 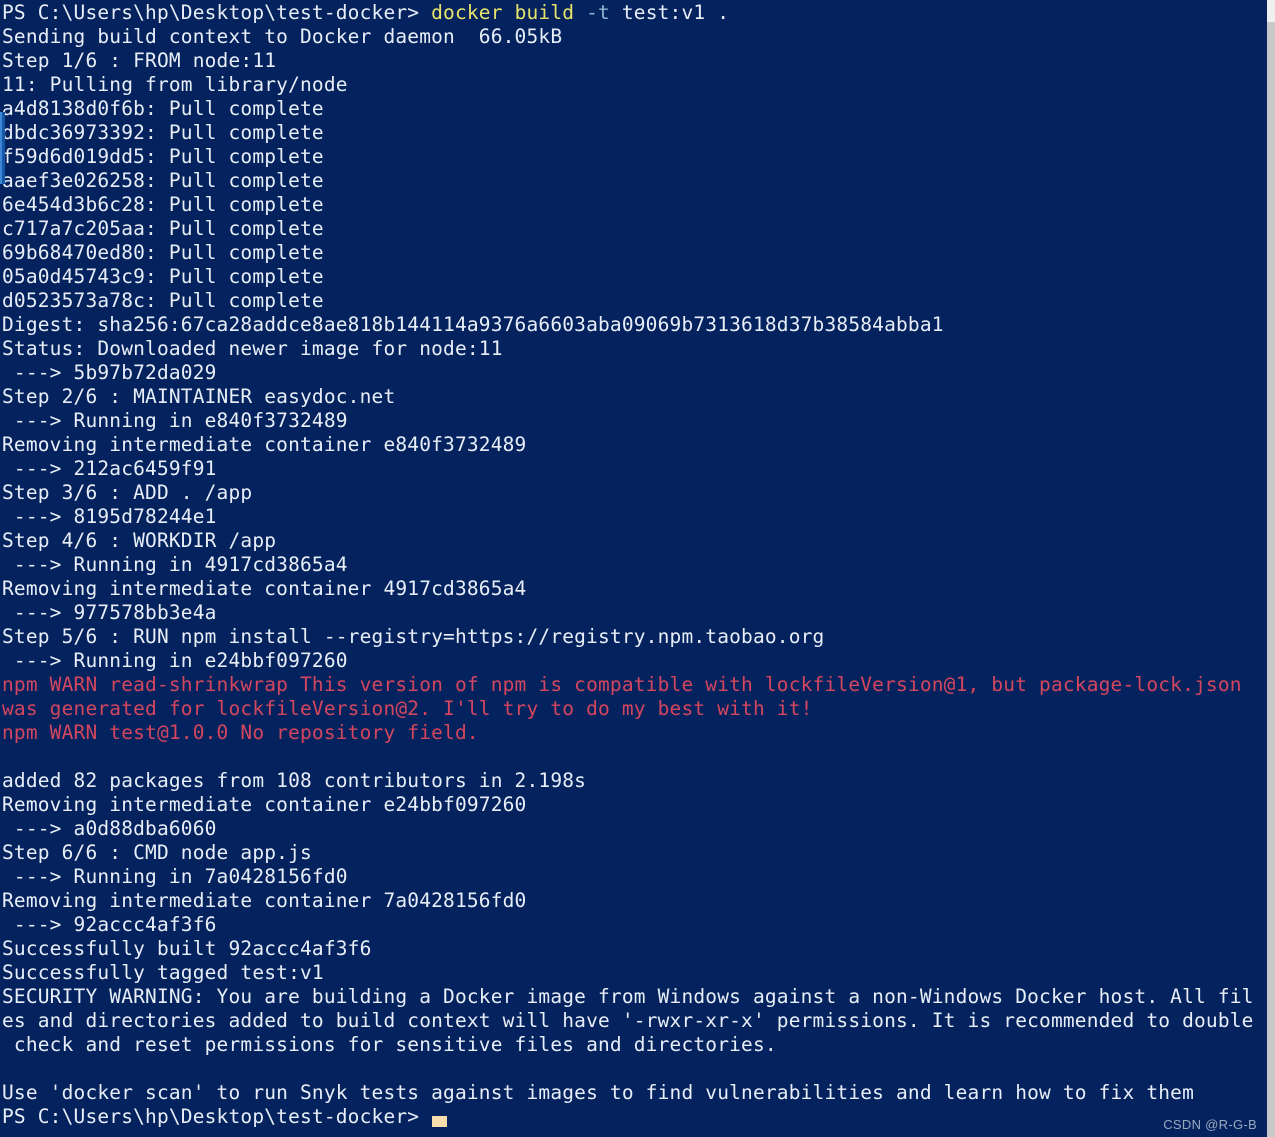 I want to click on line-pull-2: dbdc36973392: Pull complete, so click(x=633, y=133).